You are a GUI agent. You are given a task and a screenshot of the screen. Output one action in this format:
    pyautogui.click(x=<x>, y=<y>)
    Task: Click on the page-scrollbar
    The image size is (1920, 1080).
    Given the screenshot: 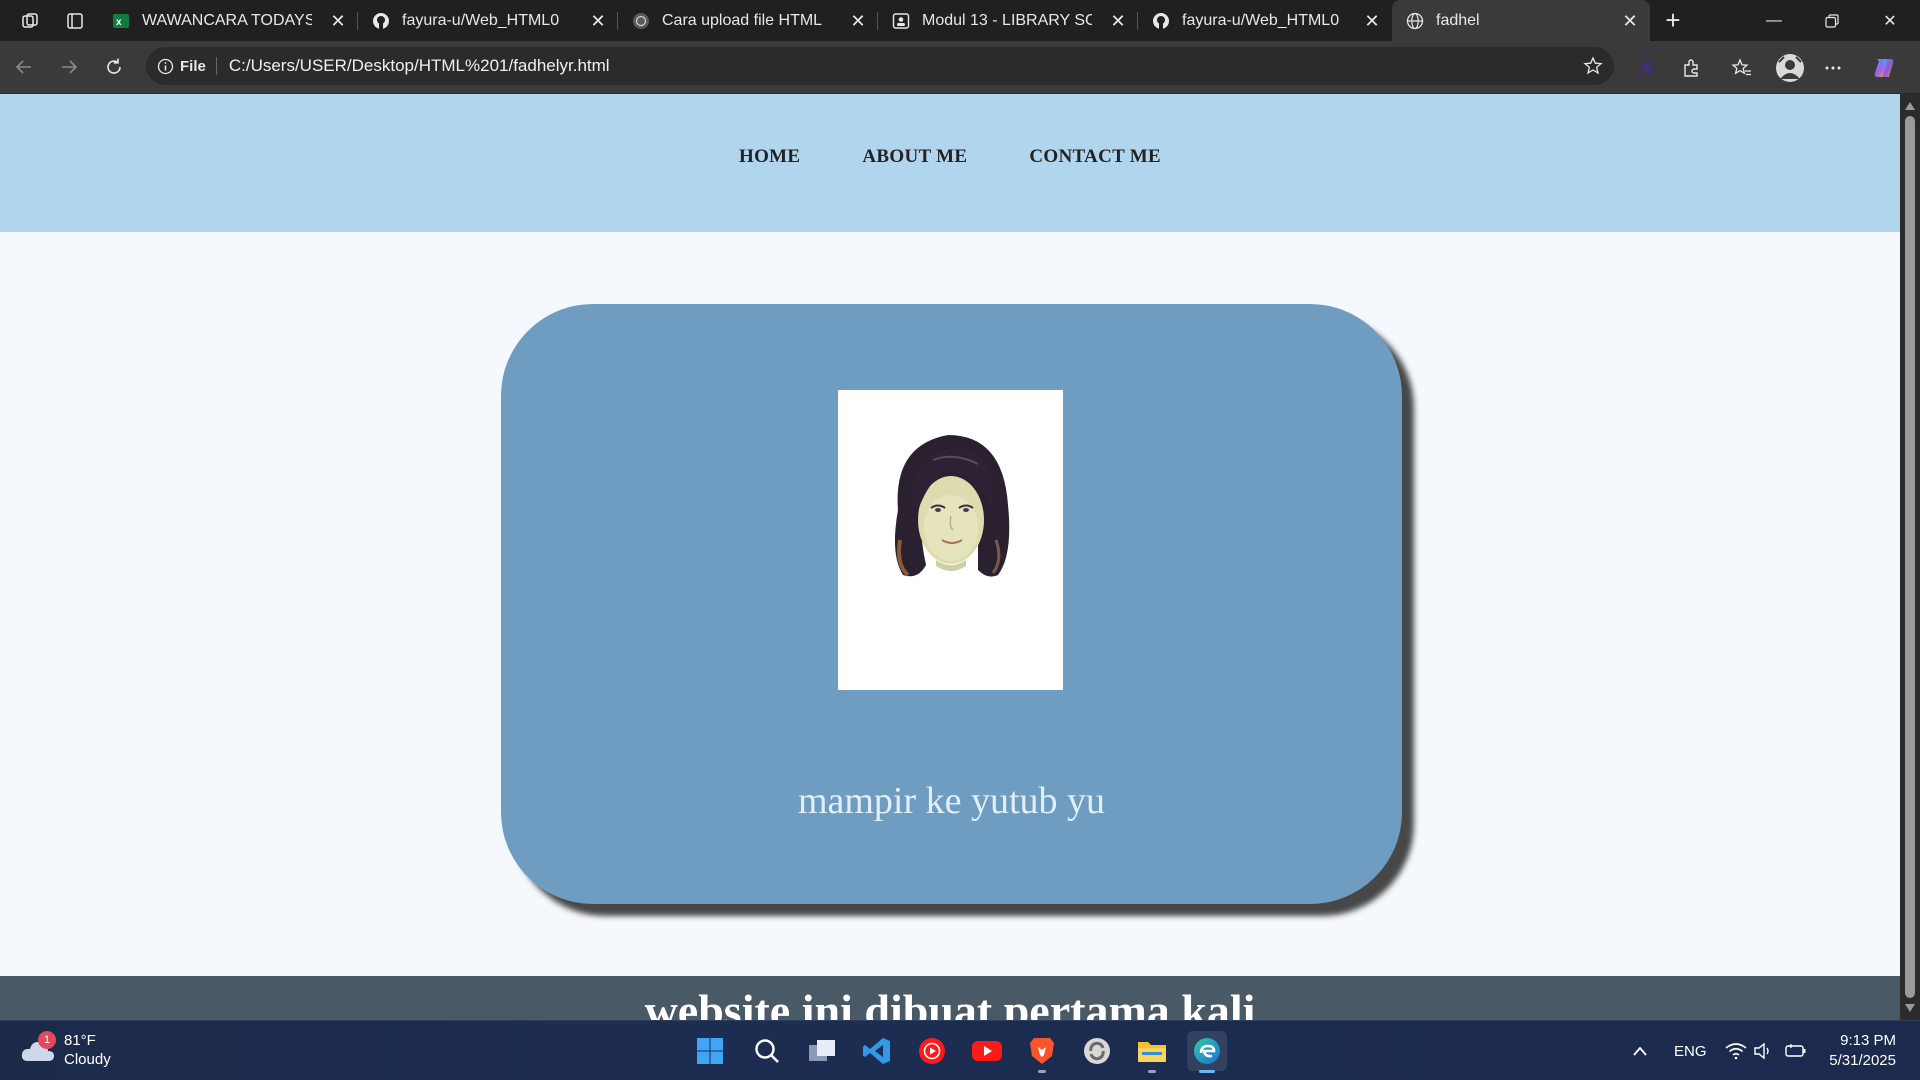 What is the action you would take?
    pyautogui.click(x=1910, y=557)
    